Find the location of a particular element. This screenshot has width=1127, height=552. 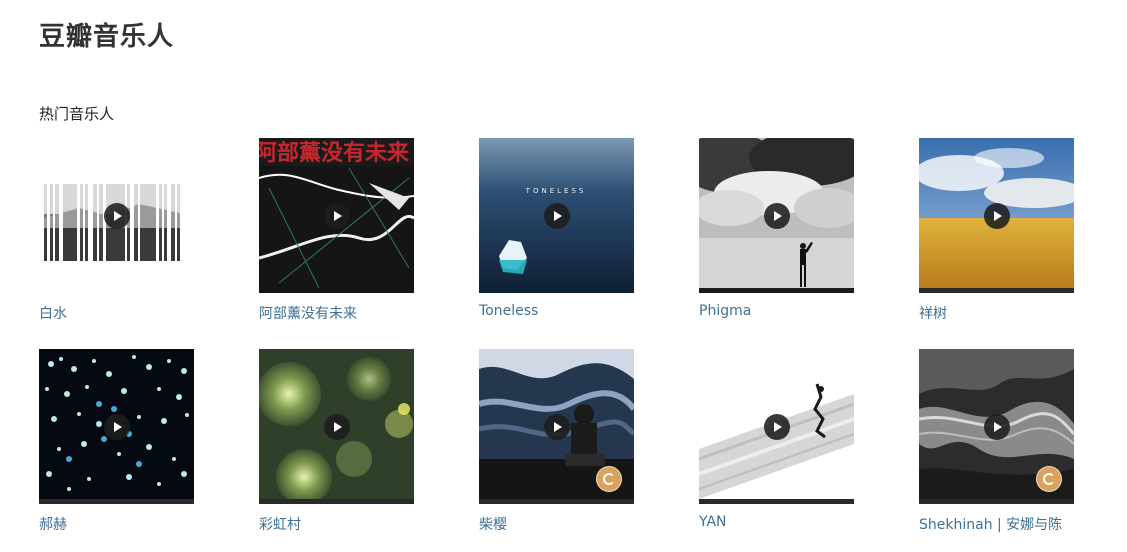

musician-card: Phigma is located at coordinates (776, 233).